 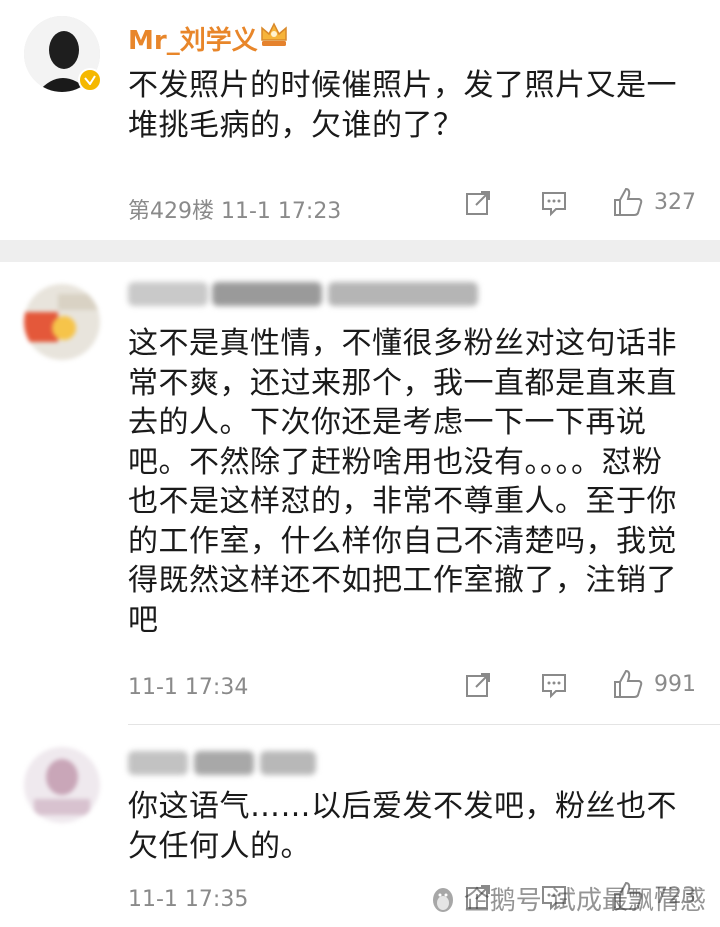 I want to click on like-button: 327, so click(x=654, y=202).